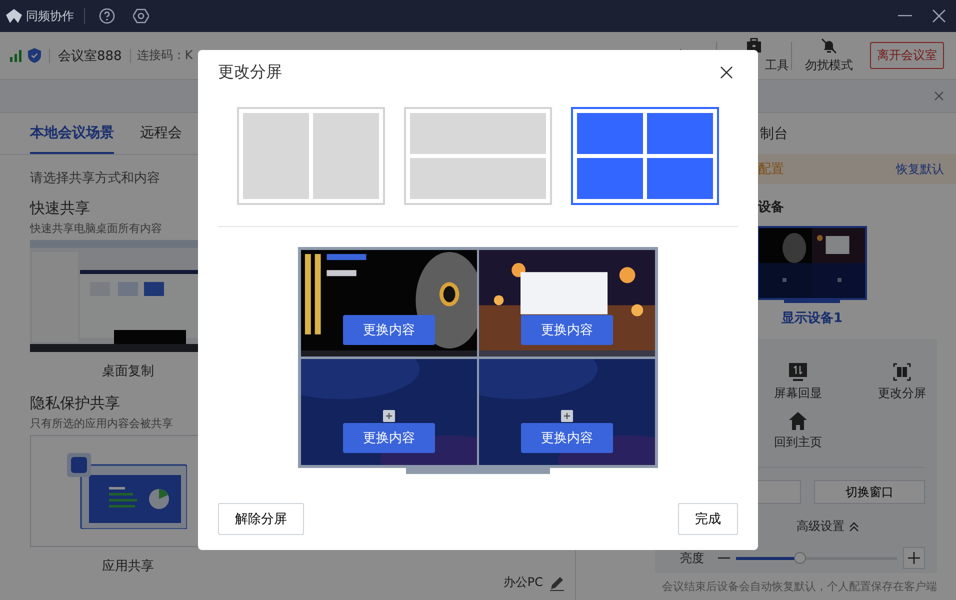 The image size is (956, 600). What do you see at coordinates (523, 582) in the screenshot?
I see `device-name: 办公PC` at bounding box center [523, 582].